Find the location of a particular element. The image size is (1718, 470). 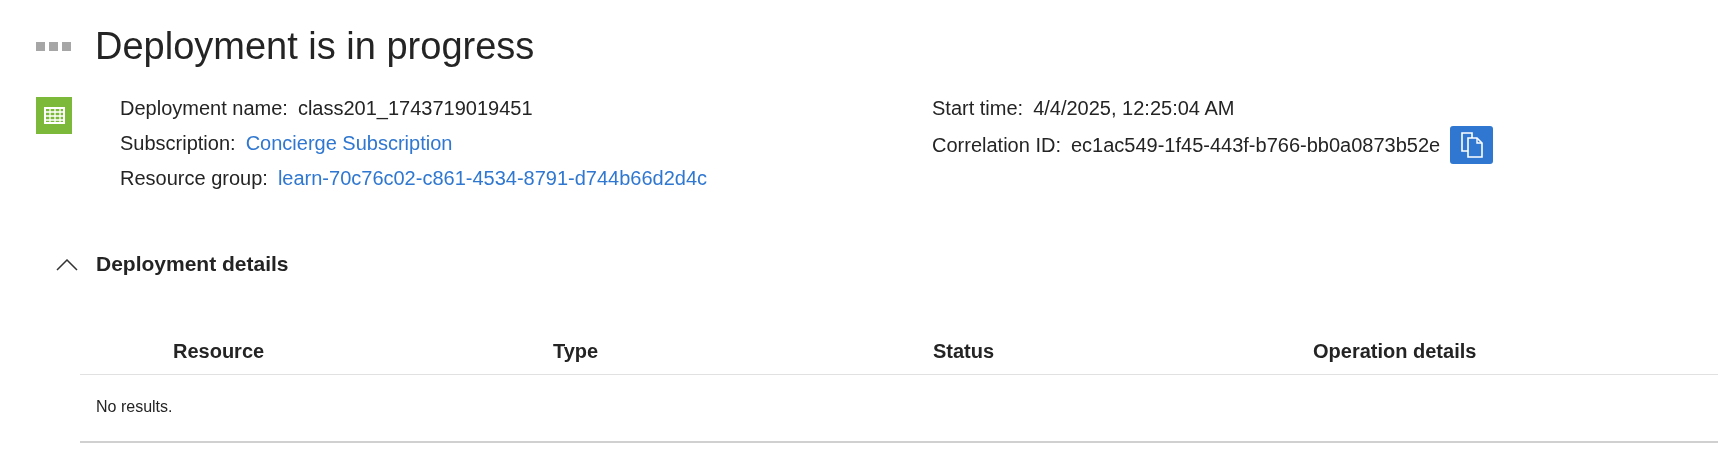

empty-message: No results. is located at coordinates (134, 406).